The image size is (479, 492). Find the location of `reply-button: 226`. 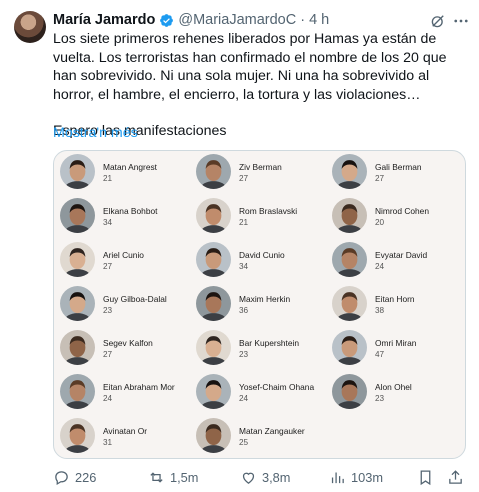

reply-button: 226 is located at coordinates (74, 477).